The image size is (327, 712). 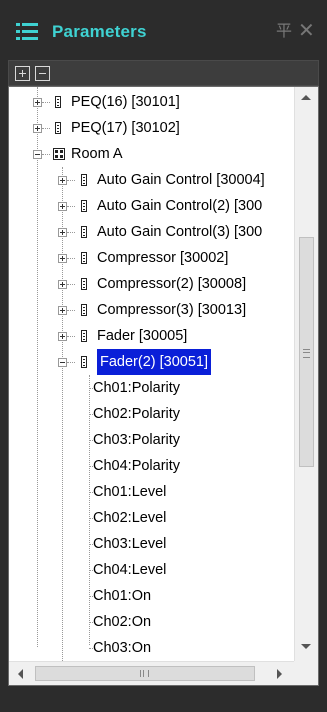 What do you see at coordinates (137, 466) in the screenshot?
I see `tree-item-label: Ch04:Polarity` at bounding box center [137, 466].